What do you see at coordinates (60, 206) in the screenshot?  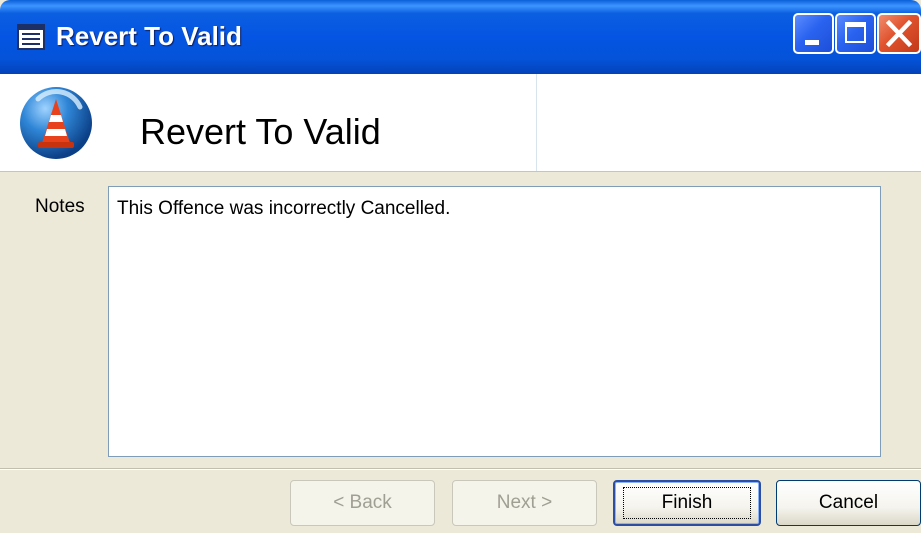 I see `notes-label: Notes` at bounding box center [60, 206].